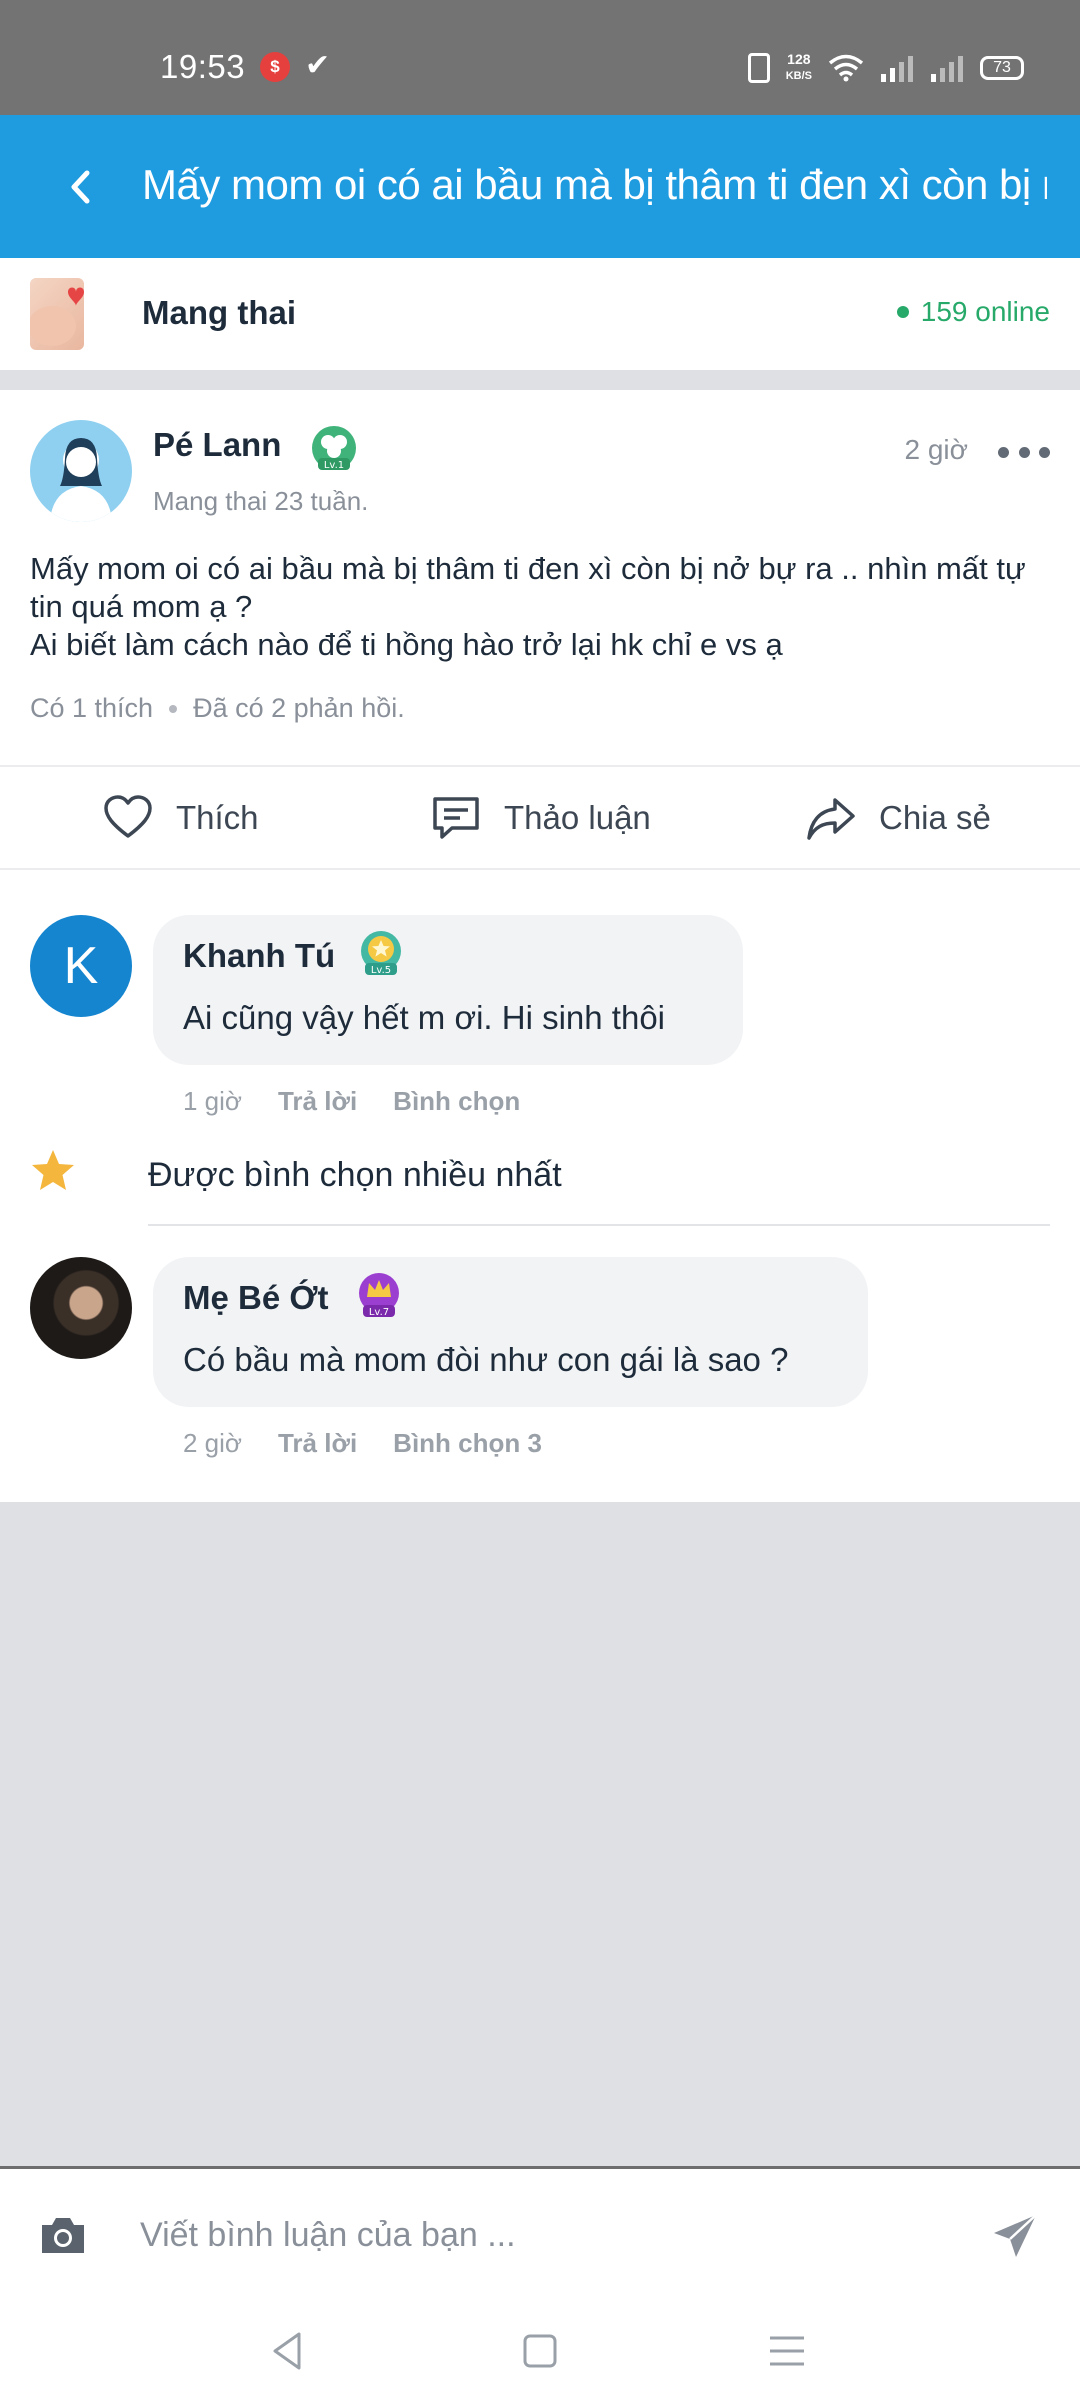  What do you see at coordinates (787, 2351) in the screenshot?
I see `nav-menu-icon` at bounding box center [787, 2351].